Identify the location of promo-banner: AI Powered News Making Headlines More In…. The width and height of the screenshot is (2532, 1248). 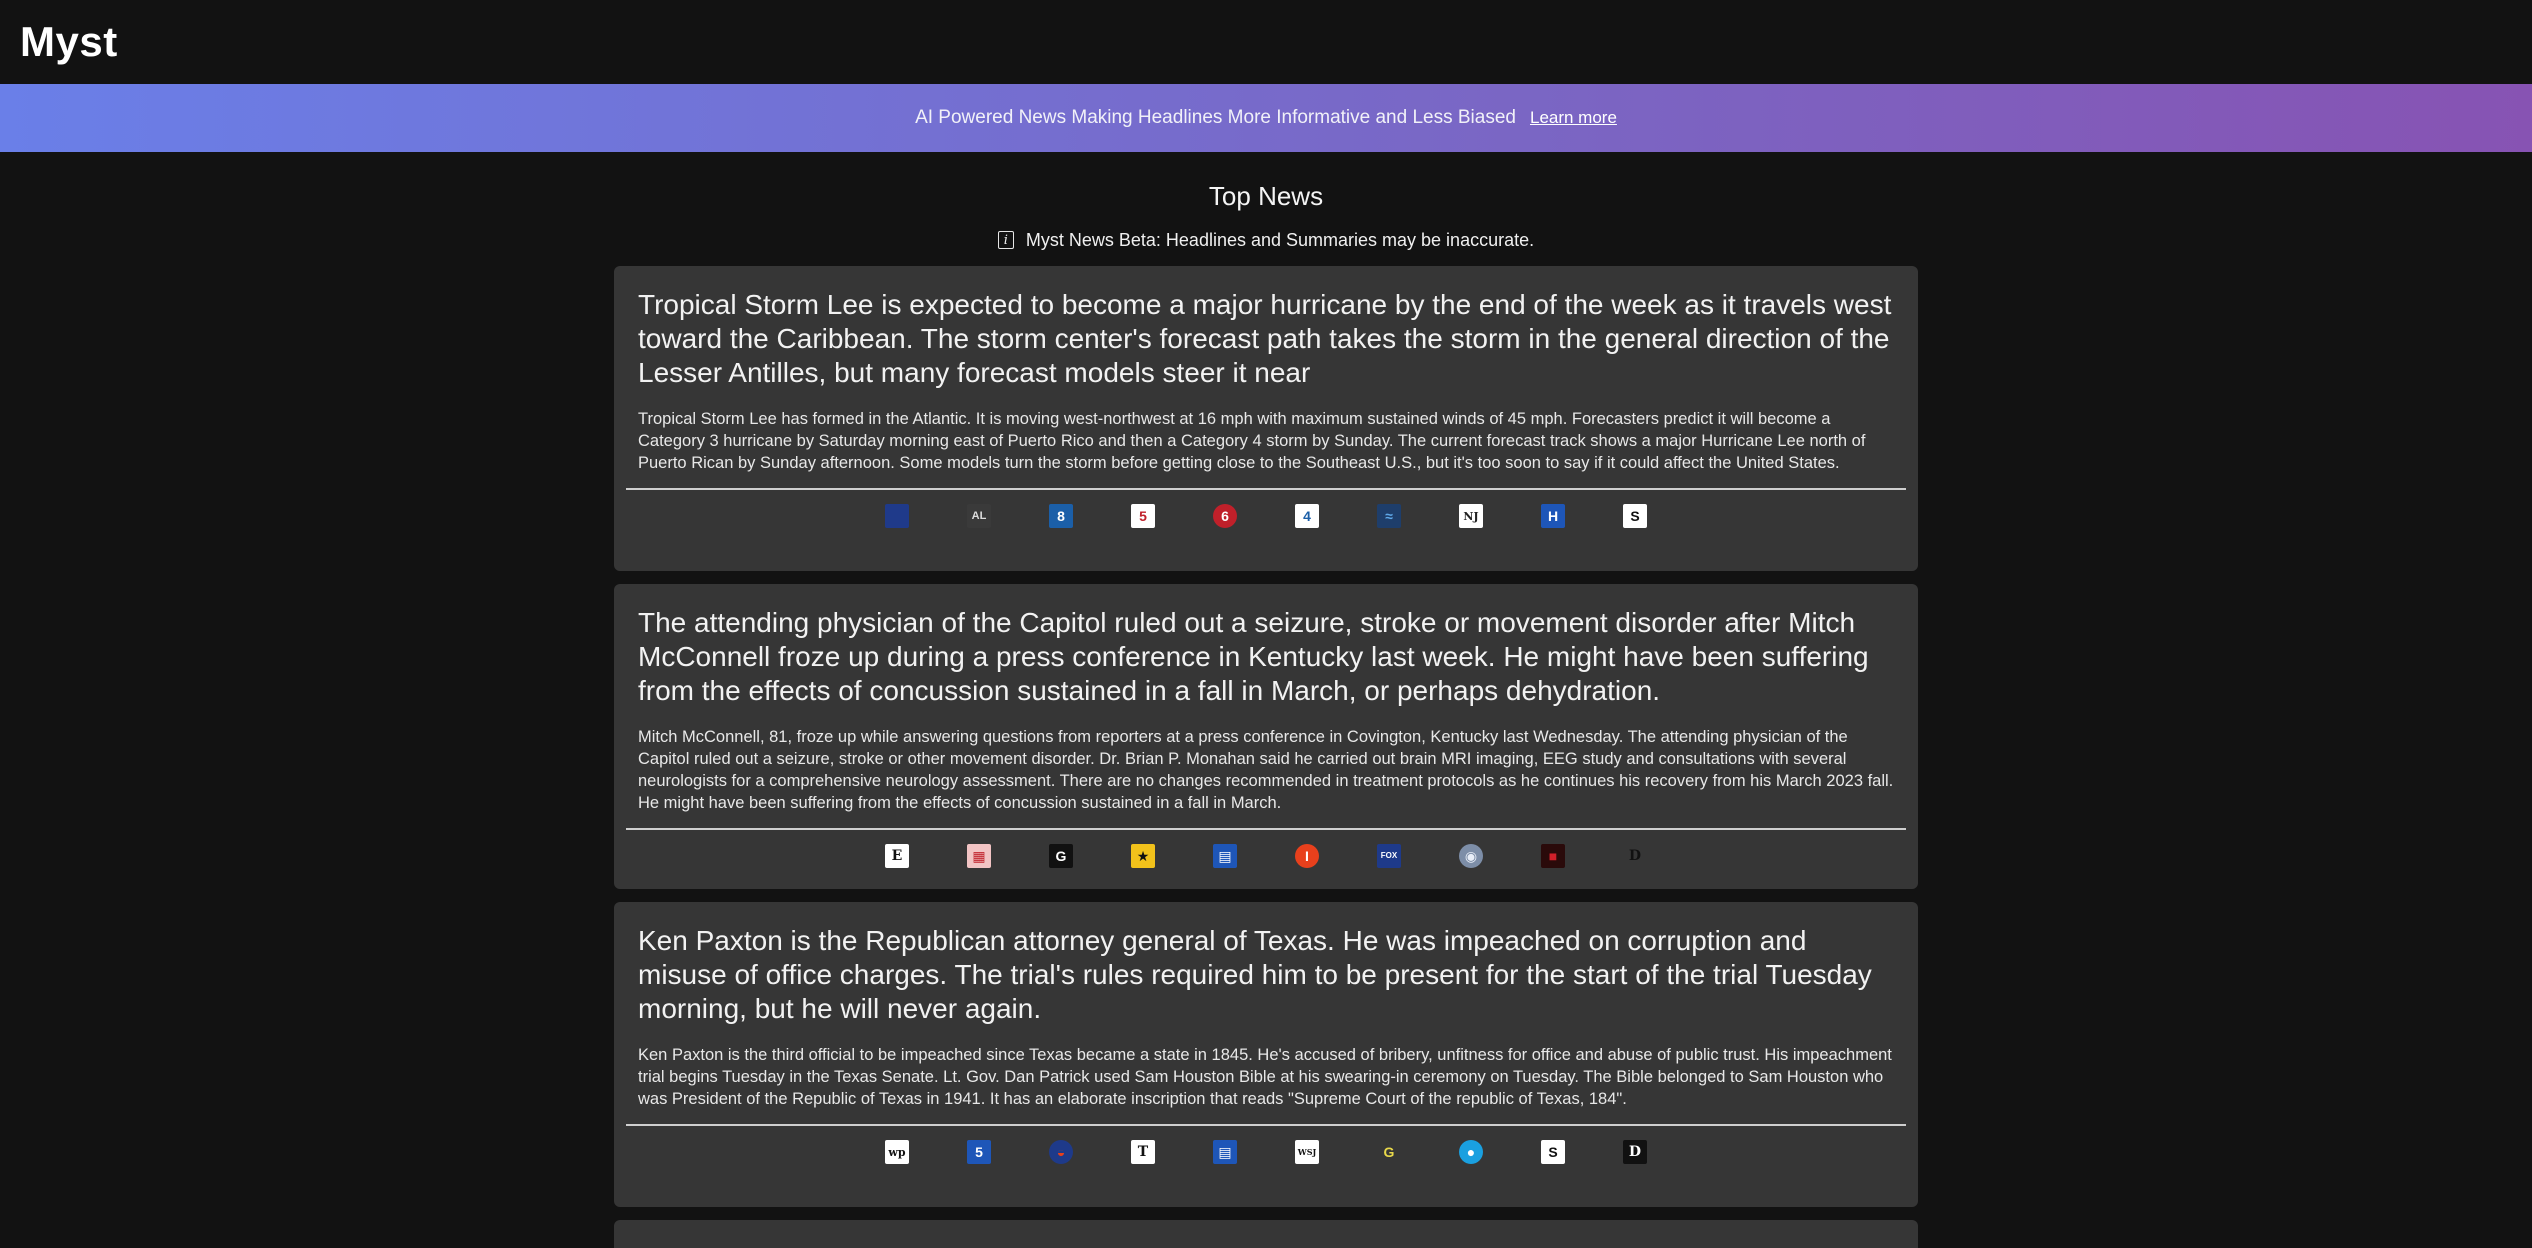
(1266, 118).